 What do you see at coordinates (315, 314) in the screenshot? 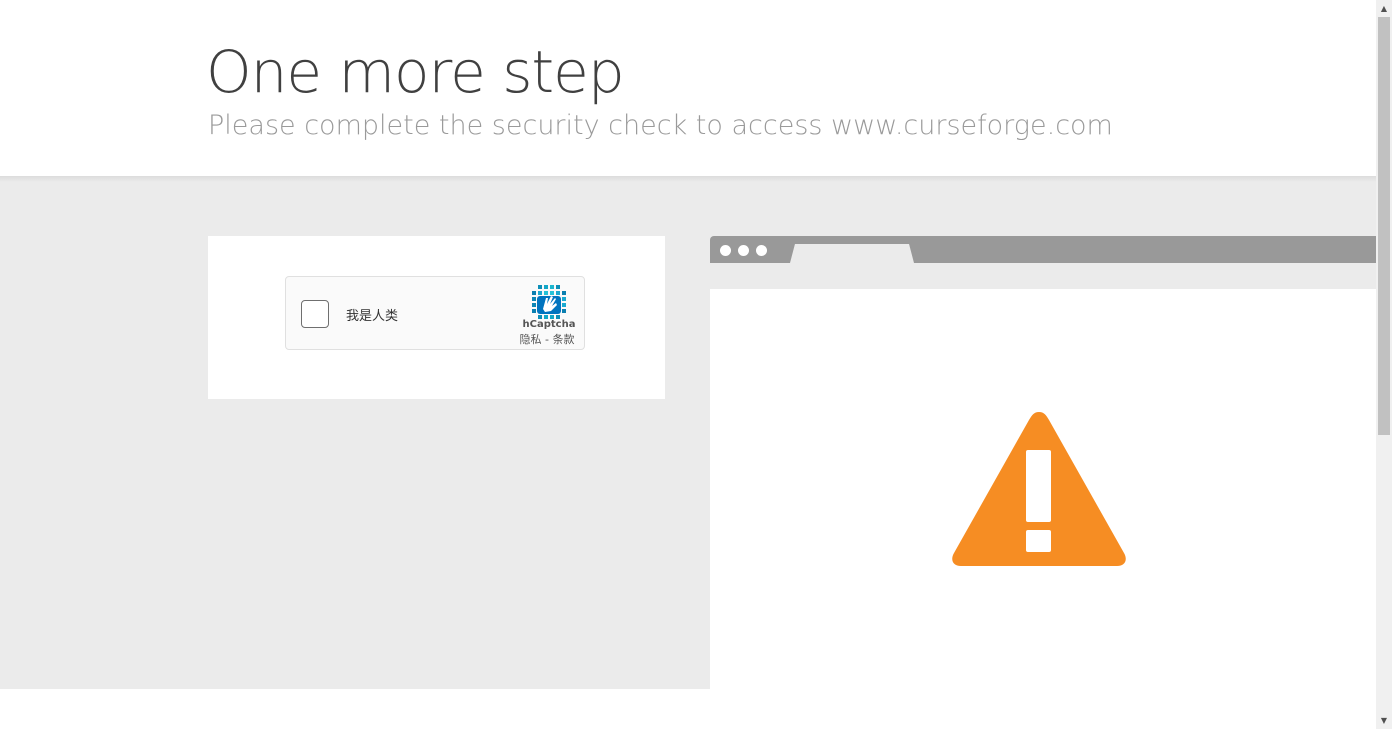
I see `human-checkbox` at bounding box center [315, 314].